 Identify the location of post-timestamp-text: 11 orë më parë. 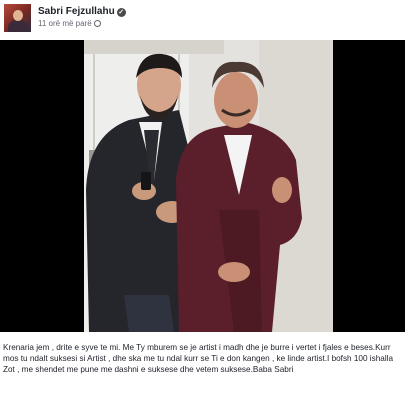
(65, 23).